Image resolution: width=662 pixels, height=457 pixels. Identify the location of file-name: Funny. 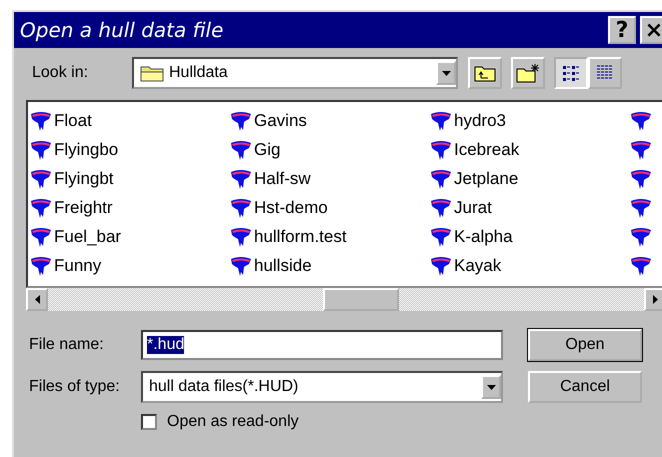
(78, 266).